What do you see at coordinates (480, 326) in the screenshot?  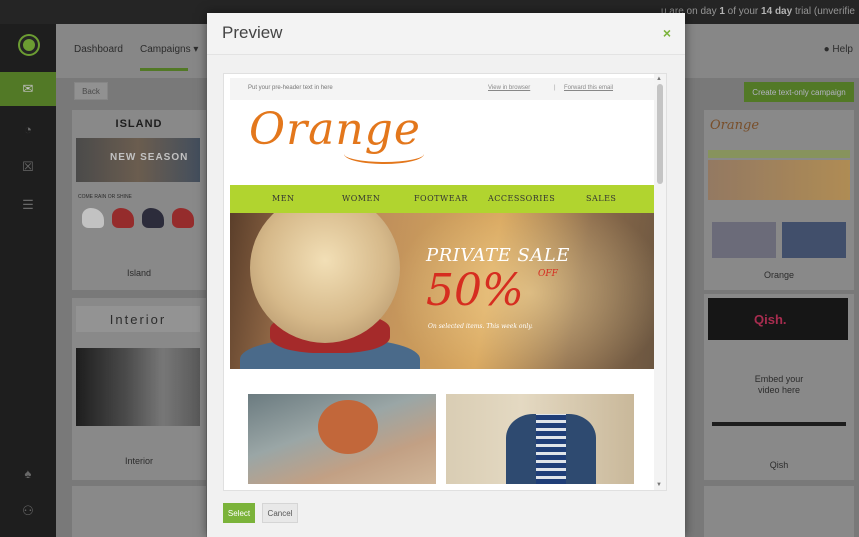 I see `sale-note: On selected items. This week only.` at bounding box center [480, 326].